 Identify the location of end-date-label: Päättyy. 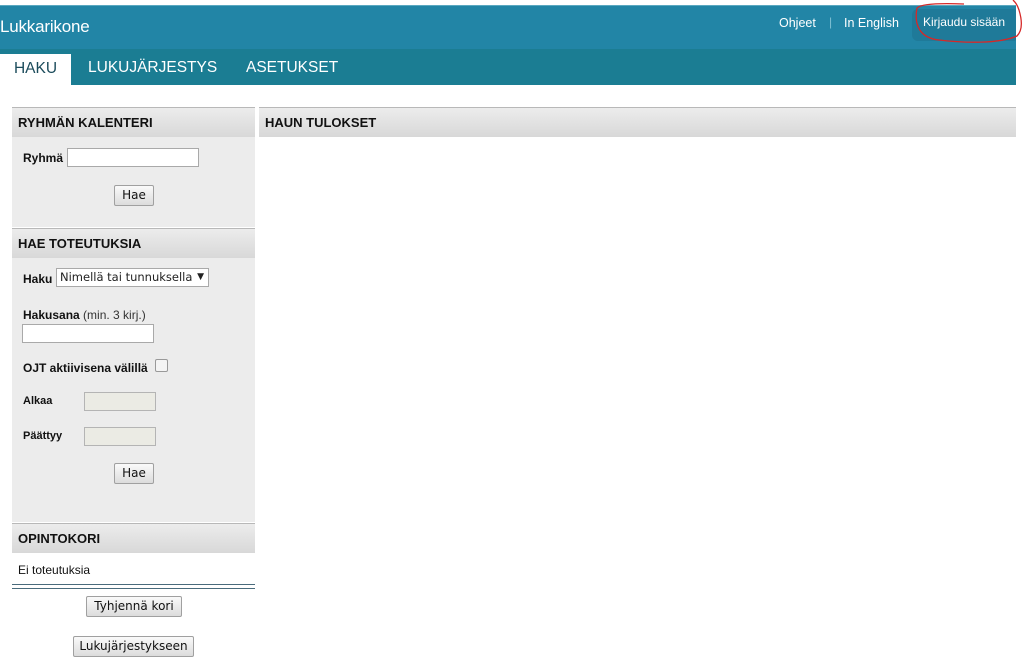
(43, 436).